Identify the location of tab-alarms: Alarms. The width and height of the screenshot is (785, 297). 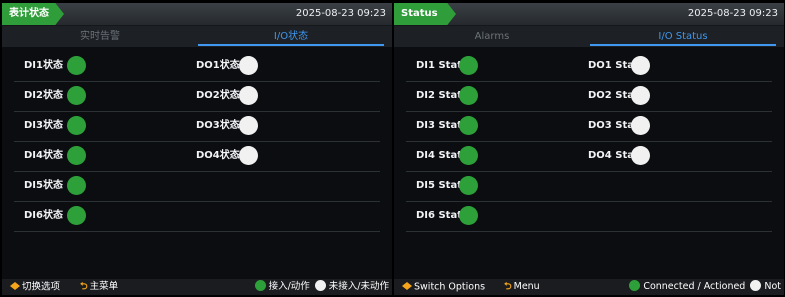
(492, 36).